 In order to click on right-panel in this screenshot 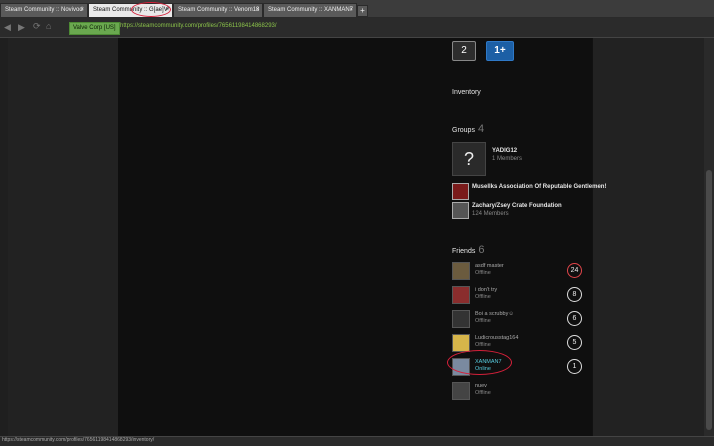, I will do `click(648, 237)`.